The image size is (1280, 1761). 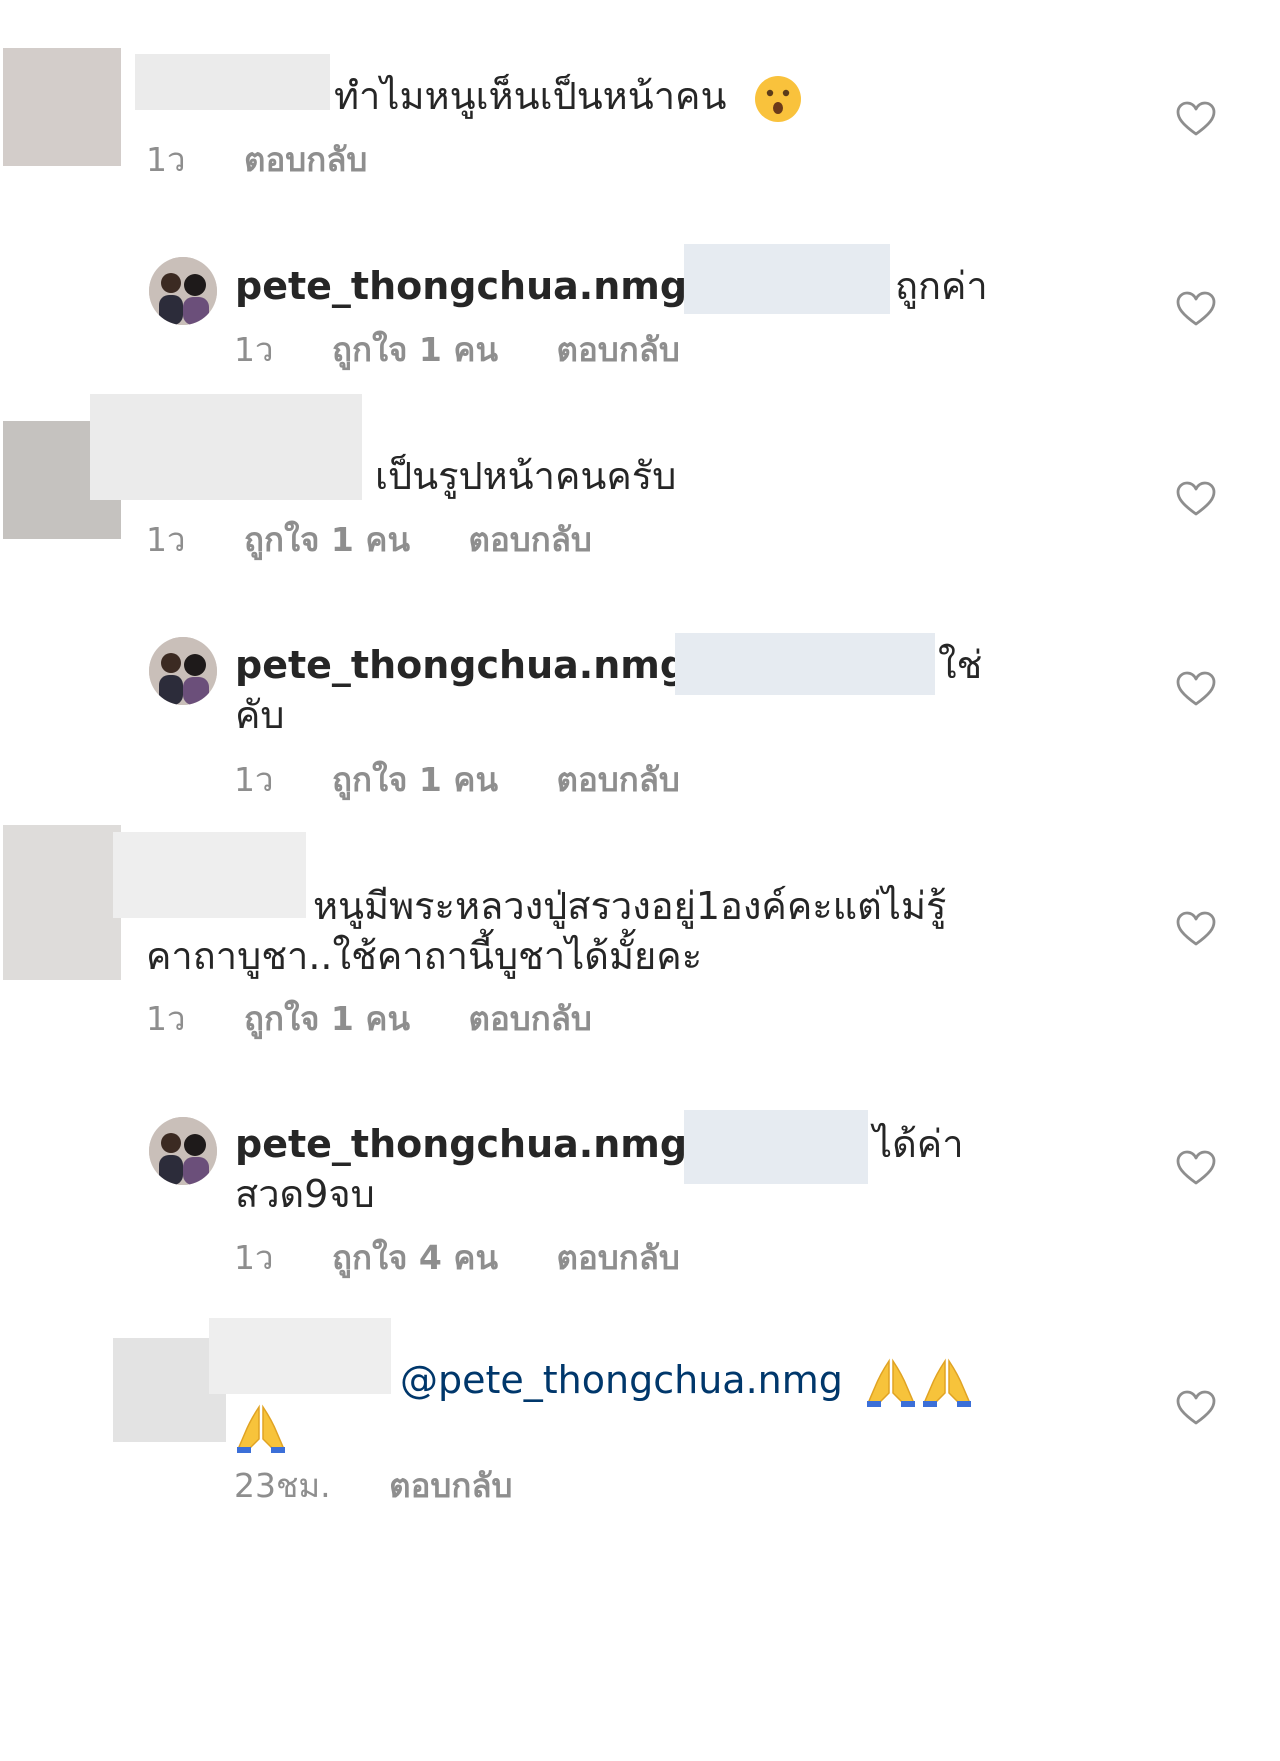 I want to click on comment-body: เป็นรูปหน้าคนครับ, so click(x=526, y=476).